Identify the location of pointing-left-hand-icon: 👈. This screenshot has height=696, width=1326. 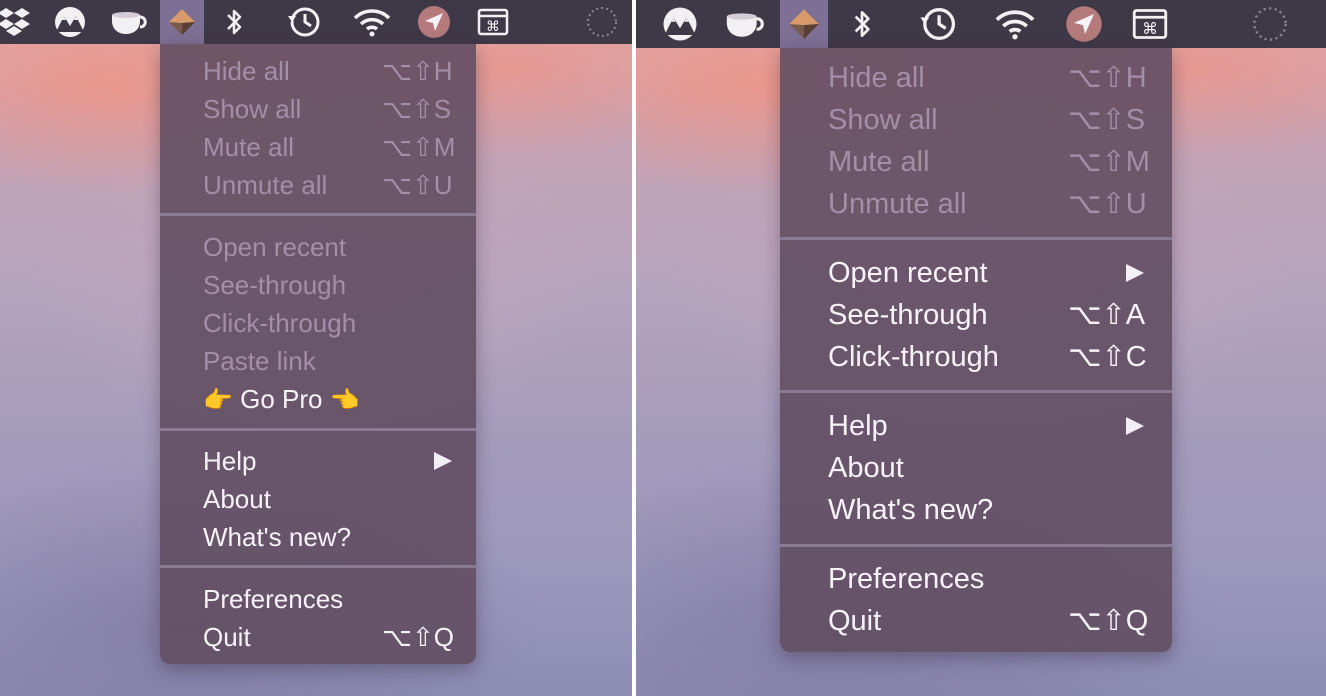
(344, 401).